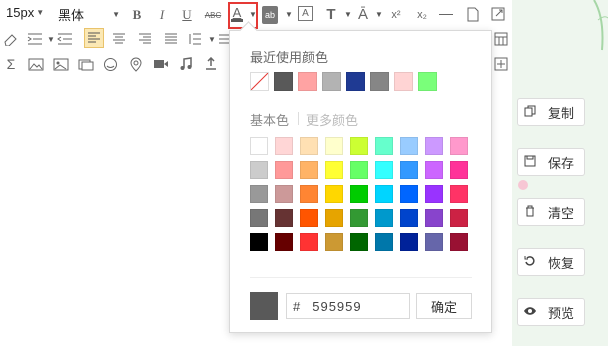 The image size is (608, 346). What do you see at coordinates (551, 112) in the screenshot?
I see `copy-button: 复制` at bounding box center [551, 112].